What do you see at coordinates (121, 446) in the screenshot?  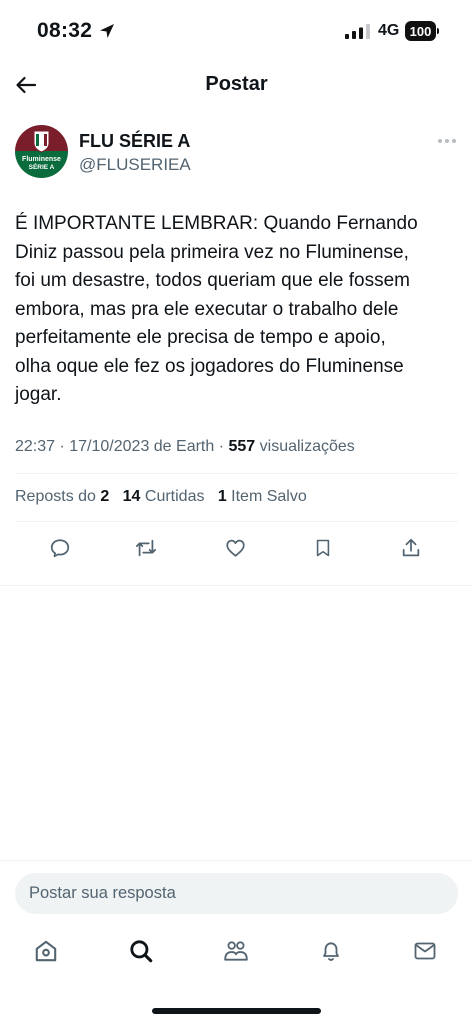 I see `post-timestamp: 22:37 · 17/10/2023 de Earth ·` at bounding box center [121, 446].